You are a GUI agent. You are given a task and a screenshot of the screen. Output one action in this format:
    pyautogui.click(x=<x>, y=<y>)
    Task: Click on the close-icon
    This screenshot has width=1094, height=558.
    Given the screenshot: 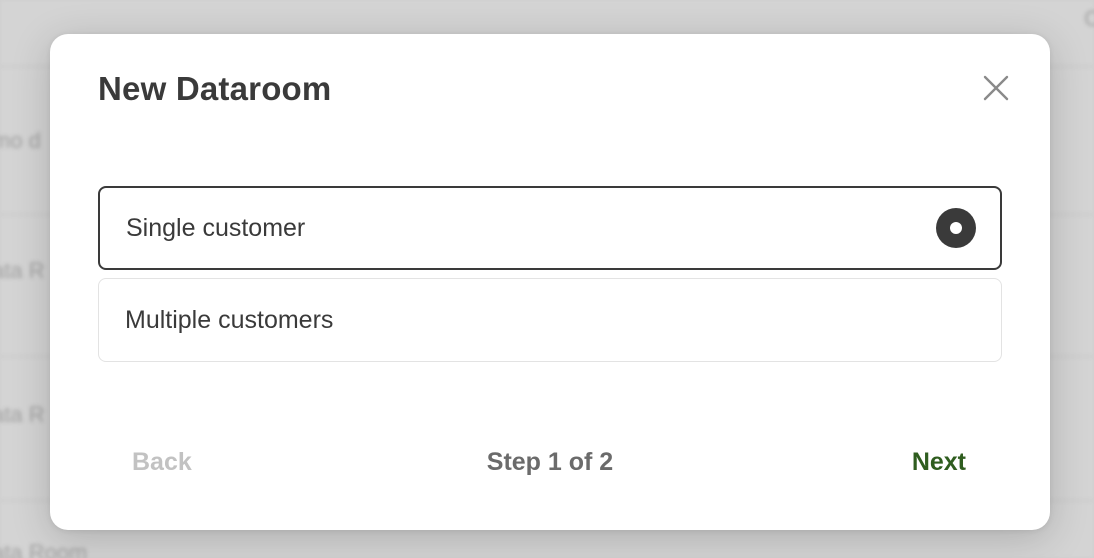 What is the action you would take?
    pyautogui.click(x=996, y=88)
    